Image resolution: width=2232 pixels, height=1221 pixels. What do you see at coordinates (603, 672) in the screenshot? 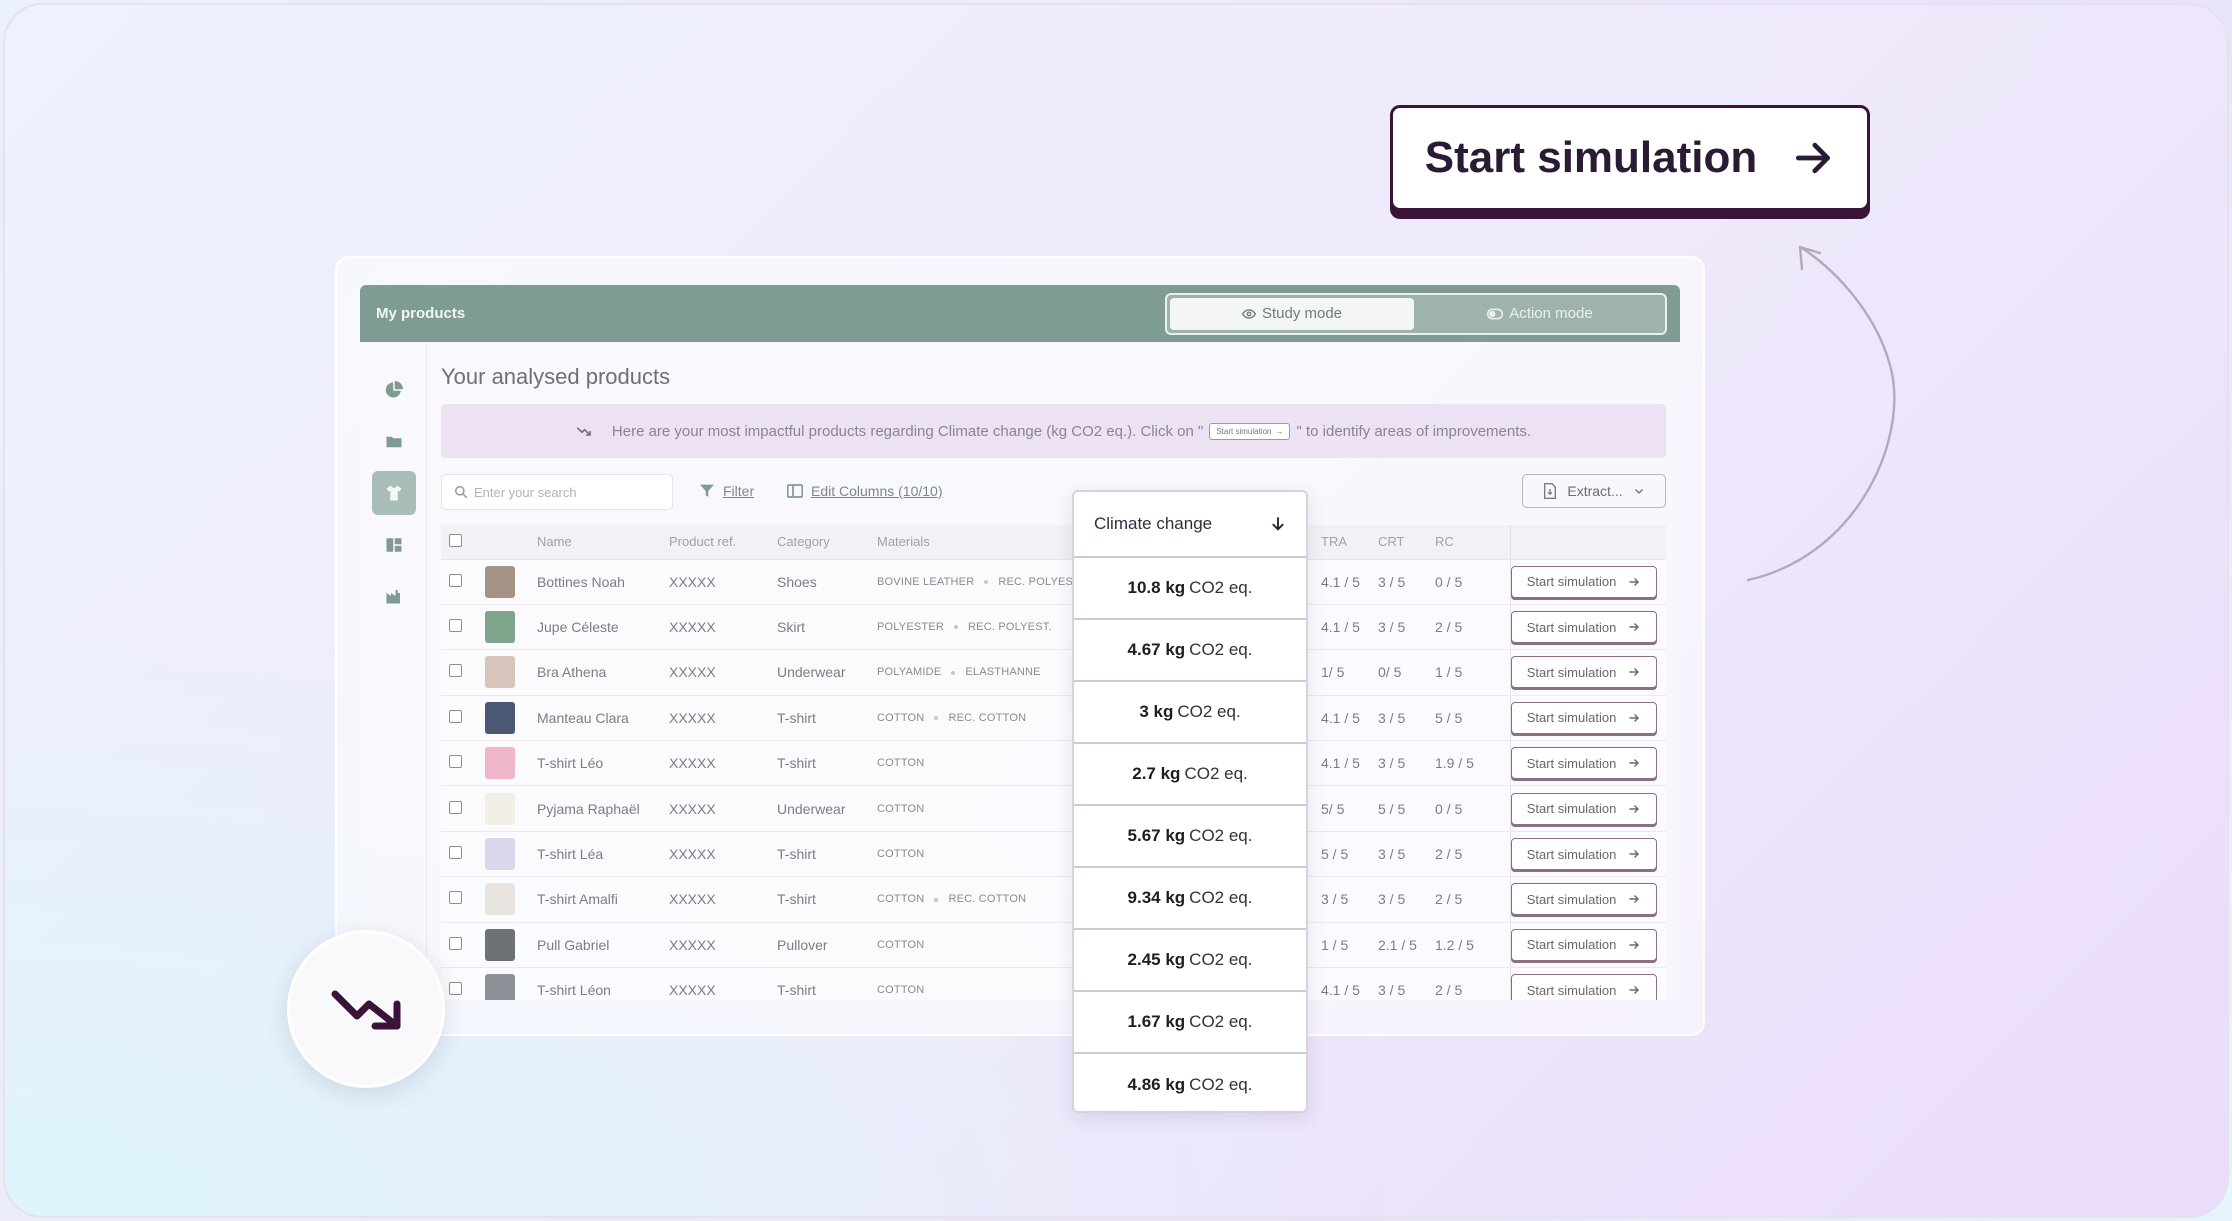
I see `product-name: Bra Athena` at bounding box center [603, 672].